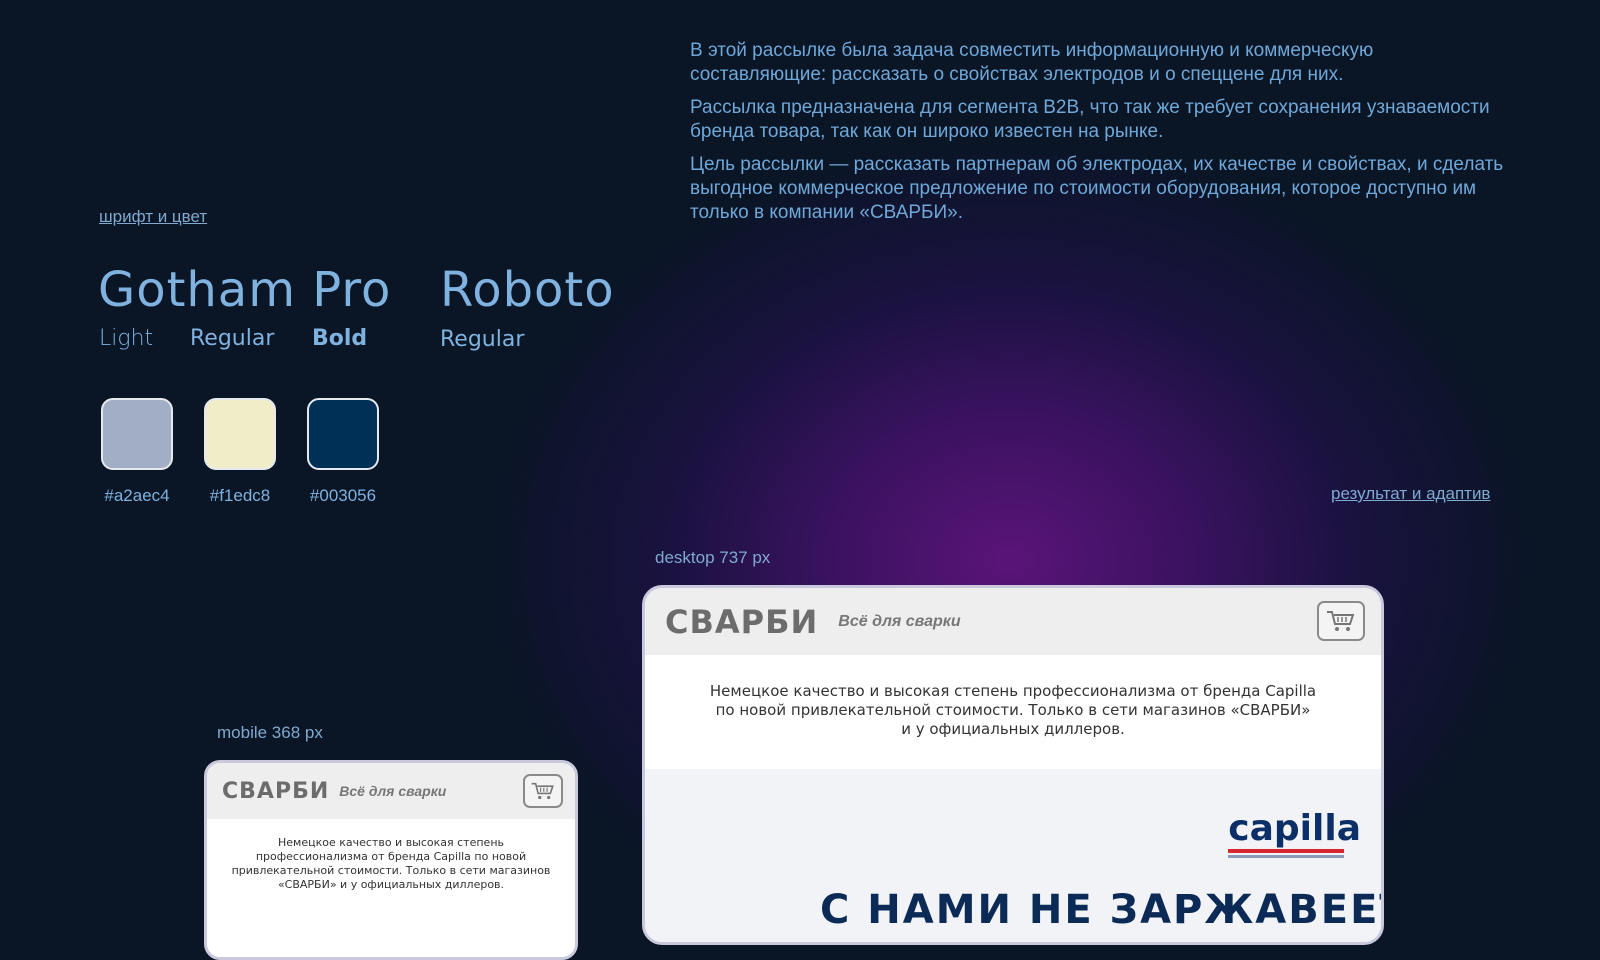 Image resolution: width=1600 pixels, height=960 pixels. What do you see at coordinates (240, 495) in the screenshot?
I see `swatch-label-2: #f1edc8` at bounding box center [240, 495].